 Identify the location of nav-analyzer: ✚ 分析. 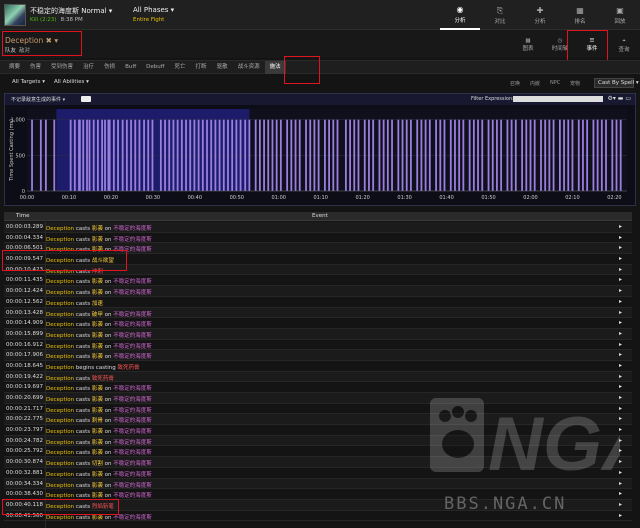
(540, 15).